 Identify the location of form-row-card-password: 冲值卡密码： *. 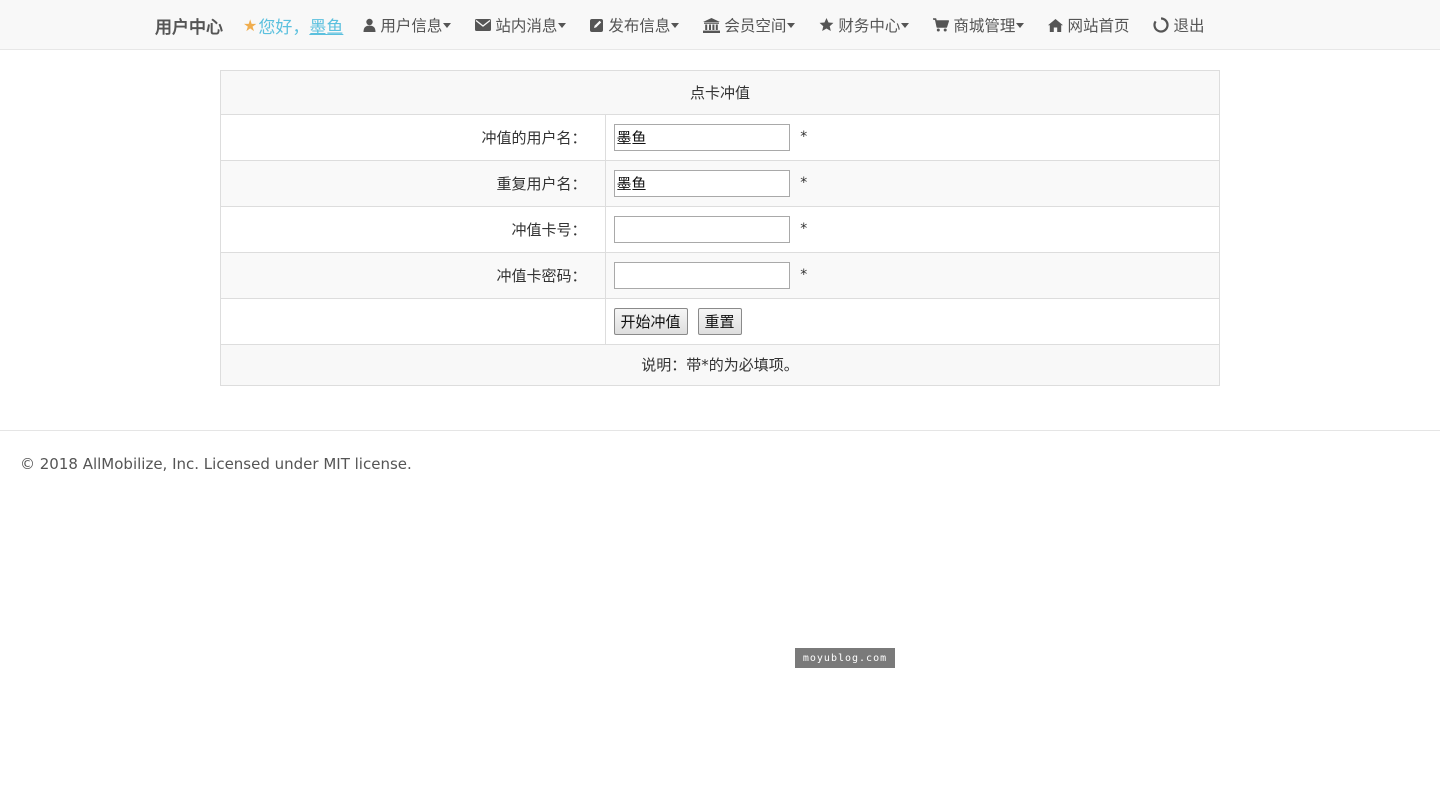
(720, 274).